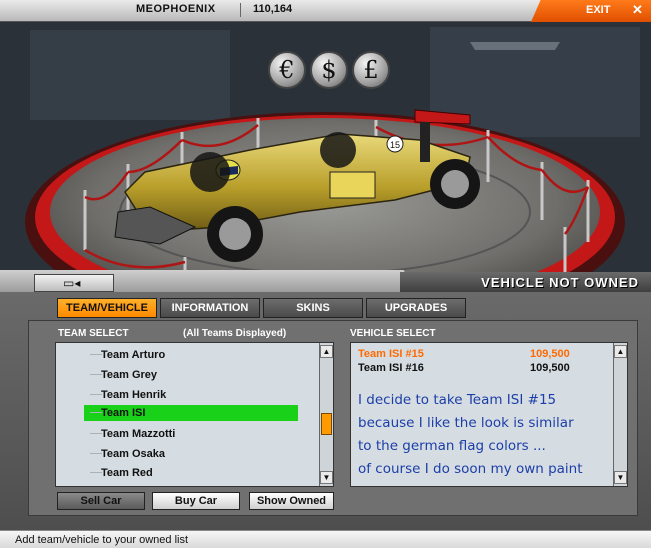 The image size is (651, 548). Describe the element at coordinates (478, 355) in the screenshot. I see `vehicle-row-selected: Team ISI #15 109,500` at that location.